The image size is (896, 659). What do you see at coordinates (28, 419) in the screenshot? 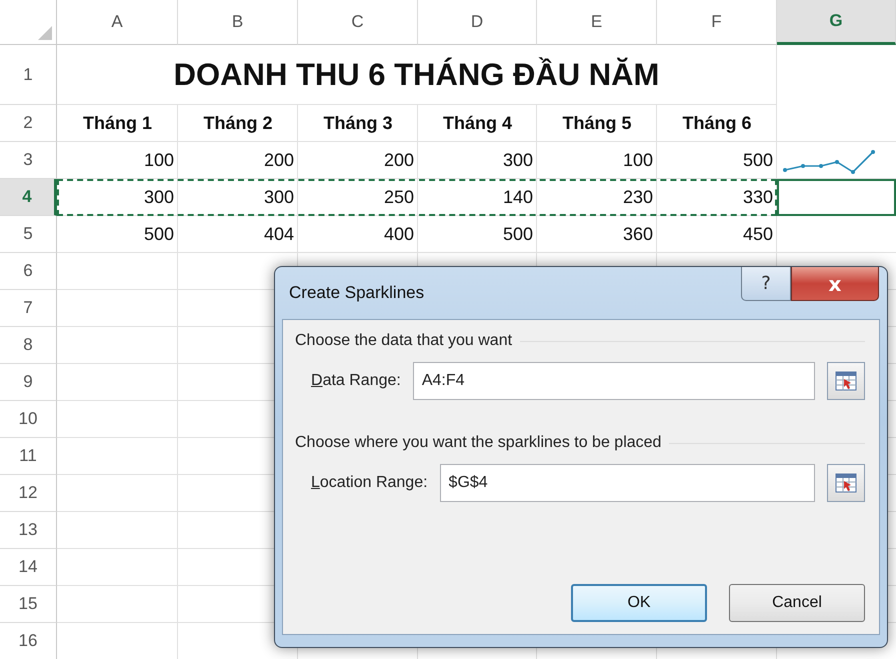
I see `row-header: 10` at bounding box center [28, 419].